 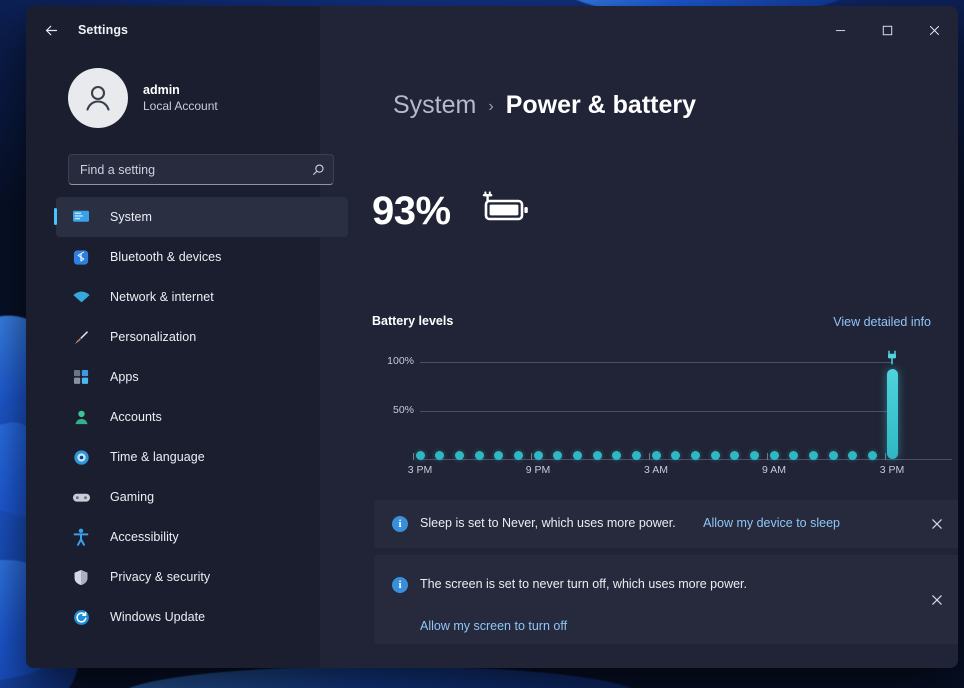 I want to click on breadcrumb-parent-link: System, so click(x=434, y=105).